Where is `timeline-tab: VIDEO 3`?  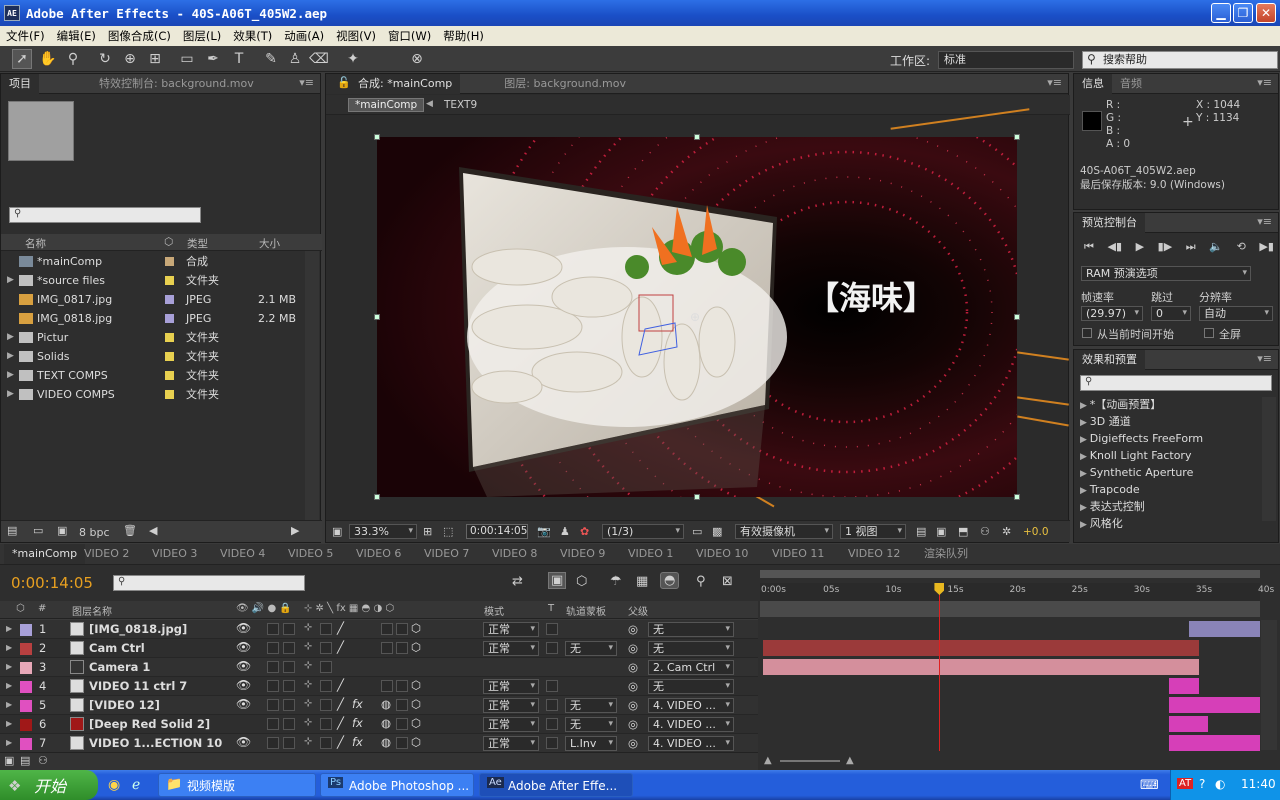
timeline-tab: VIDEO 3 is located at coordinates (174, 554).